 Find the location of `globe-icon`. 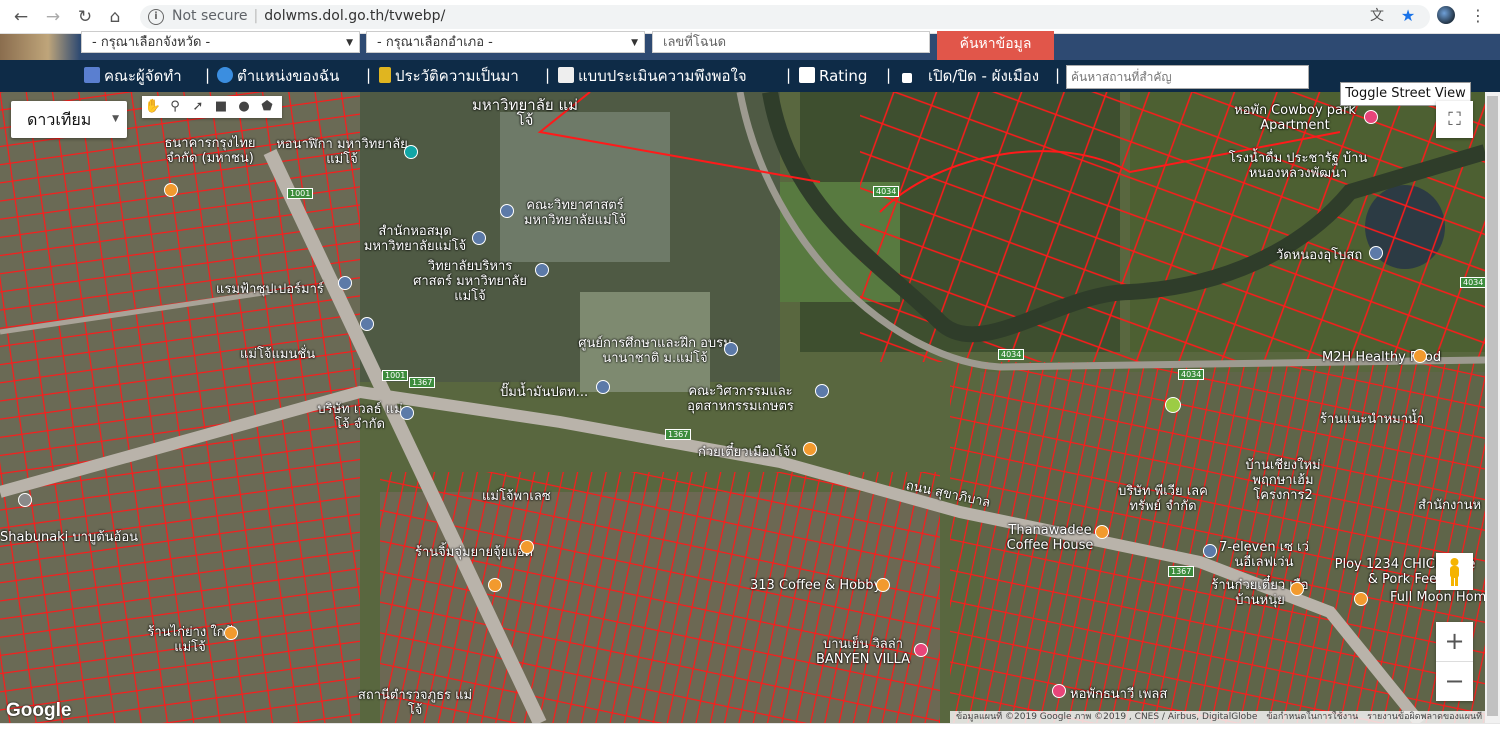

globe-icon is located at coordinates (225, 75).